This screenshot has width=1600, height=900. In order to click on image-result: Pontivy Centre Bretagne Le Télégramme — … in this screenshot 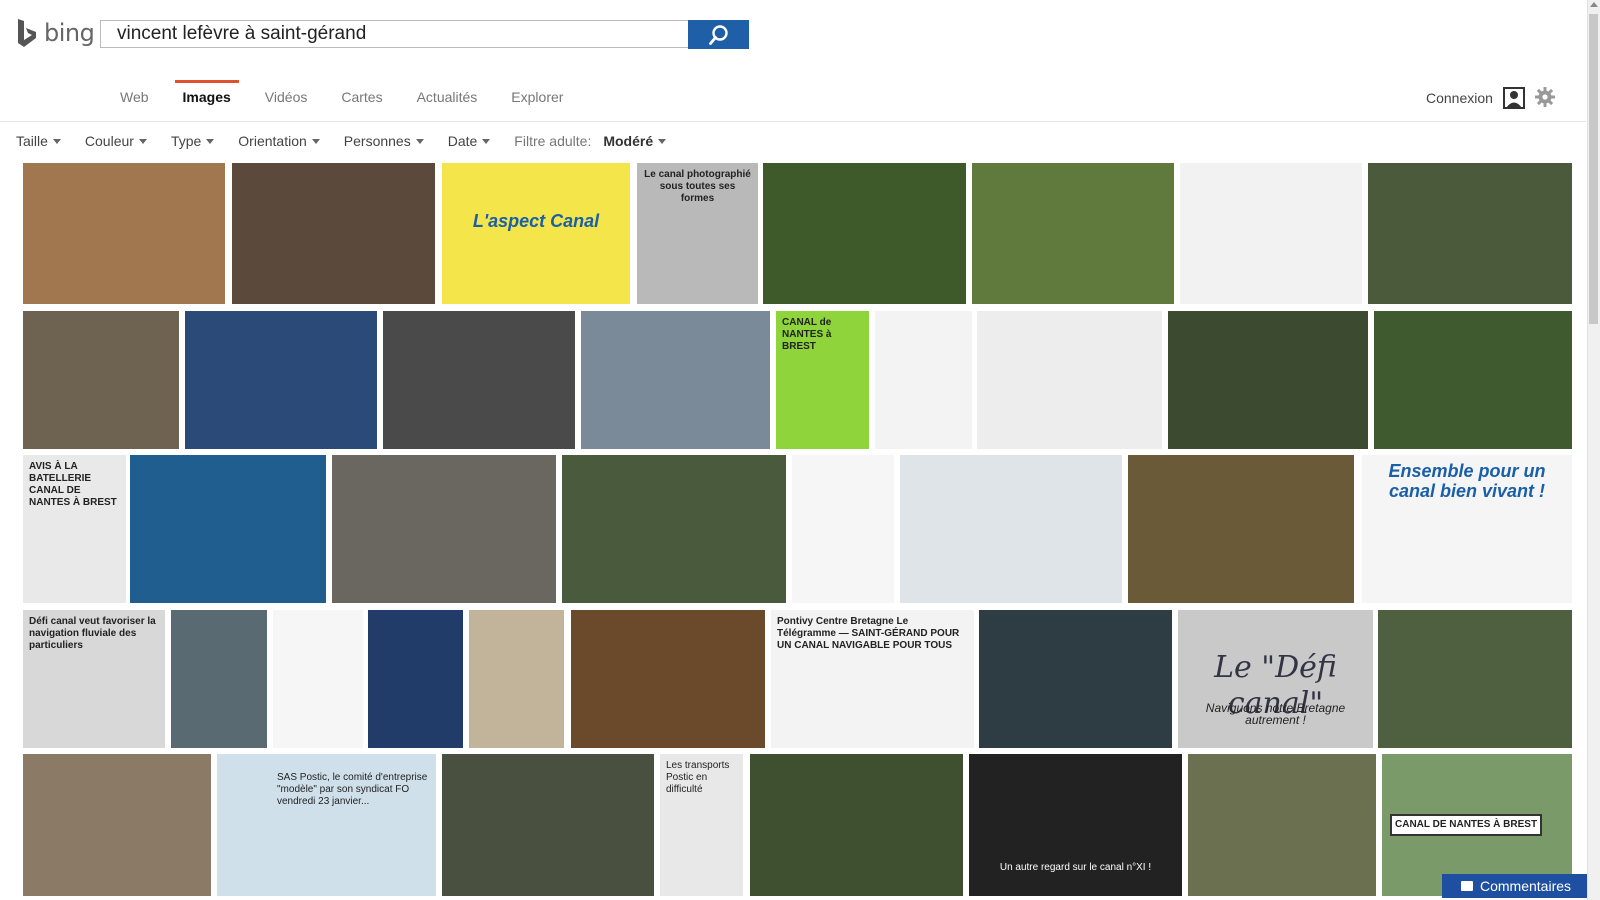, I will do `click(872, 679)`.